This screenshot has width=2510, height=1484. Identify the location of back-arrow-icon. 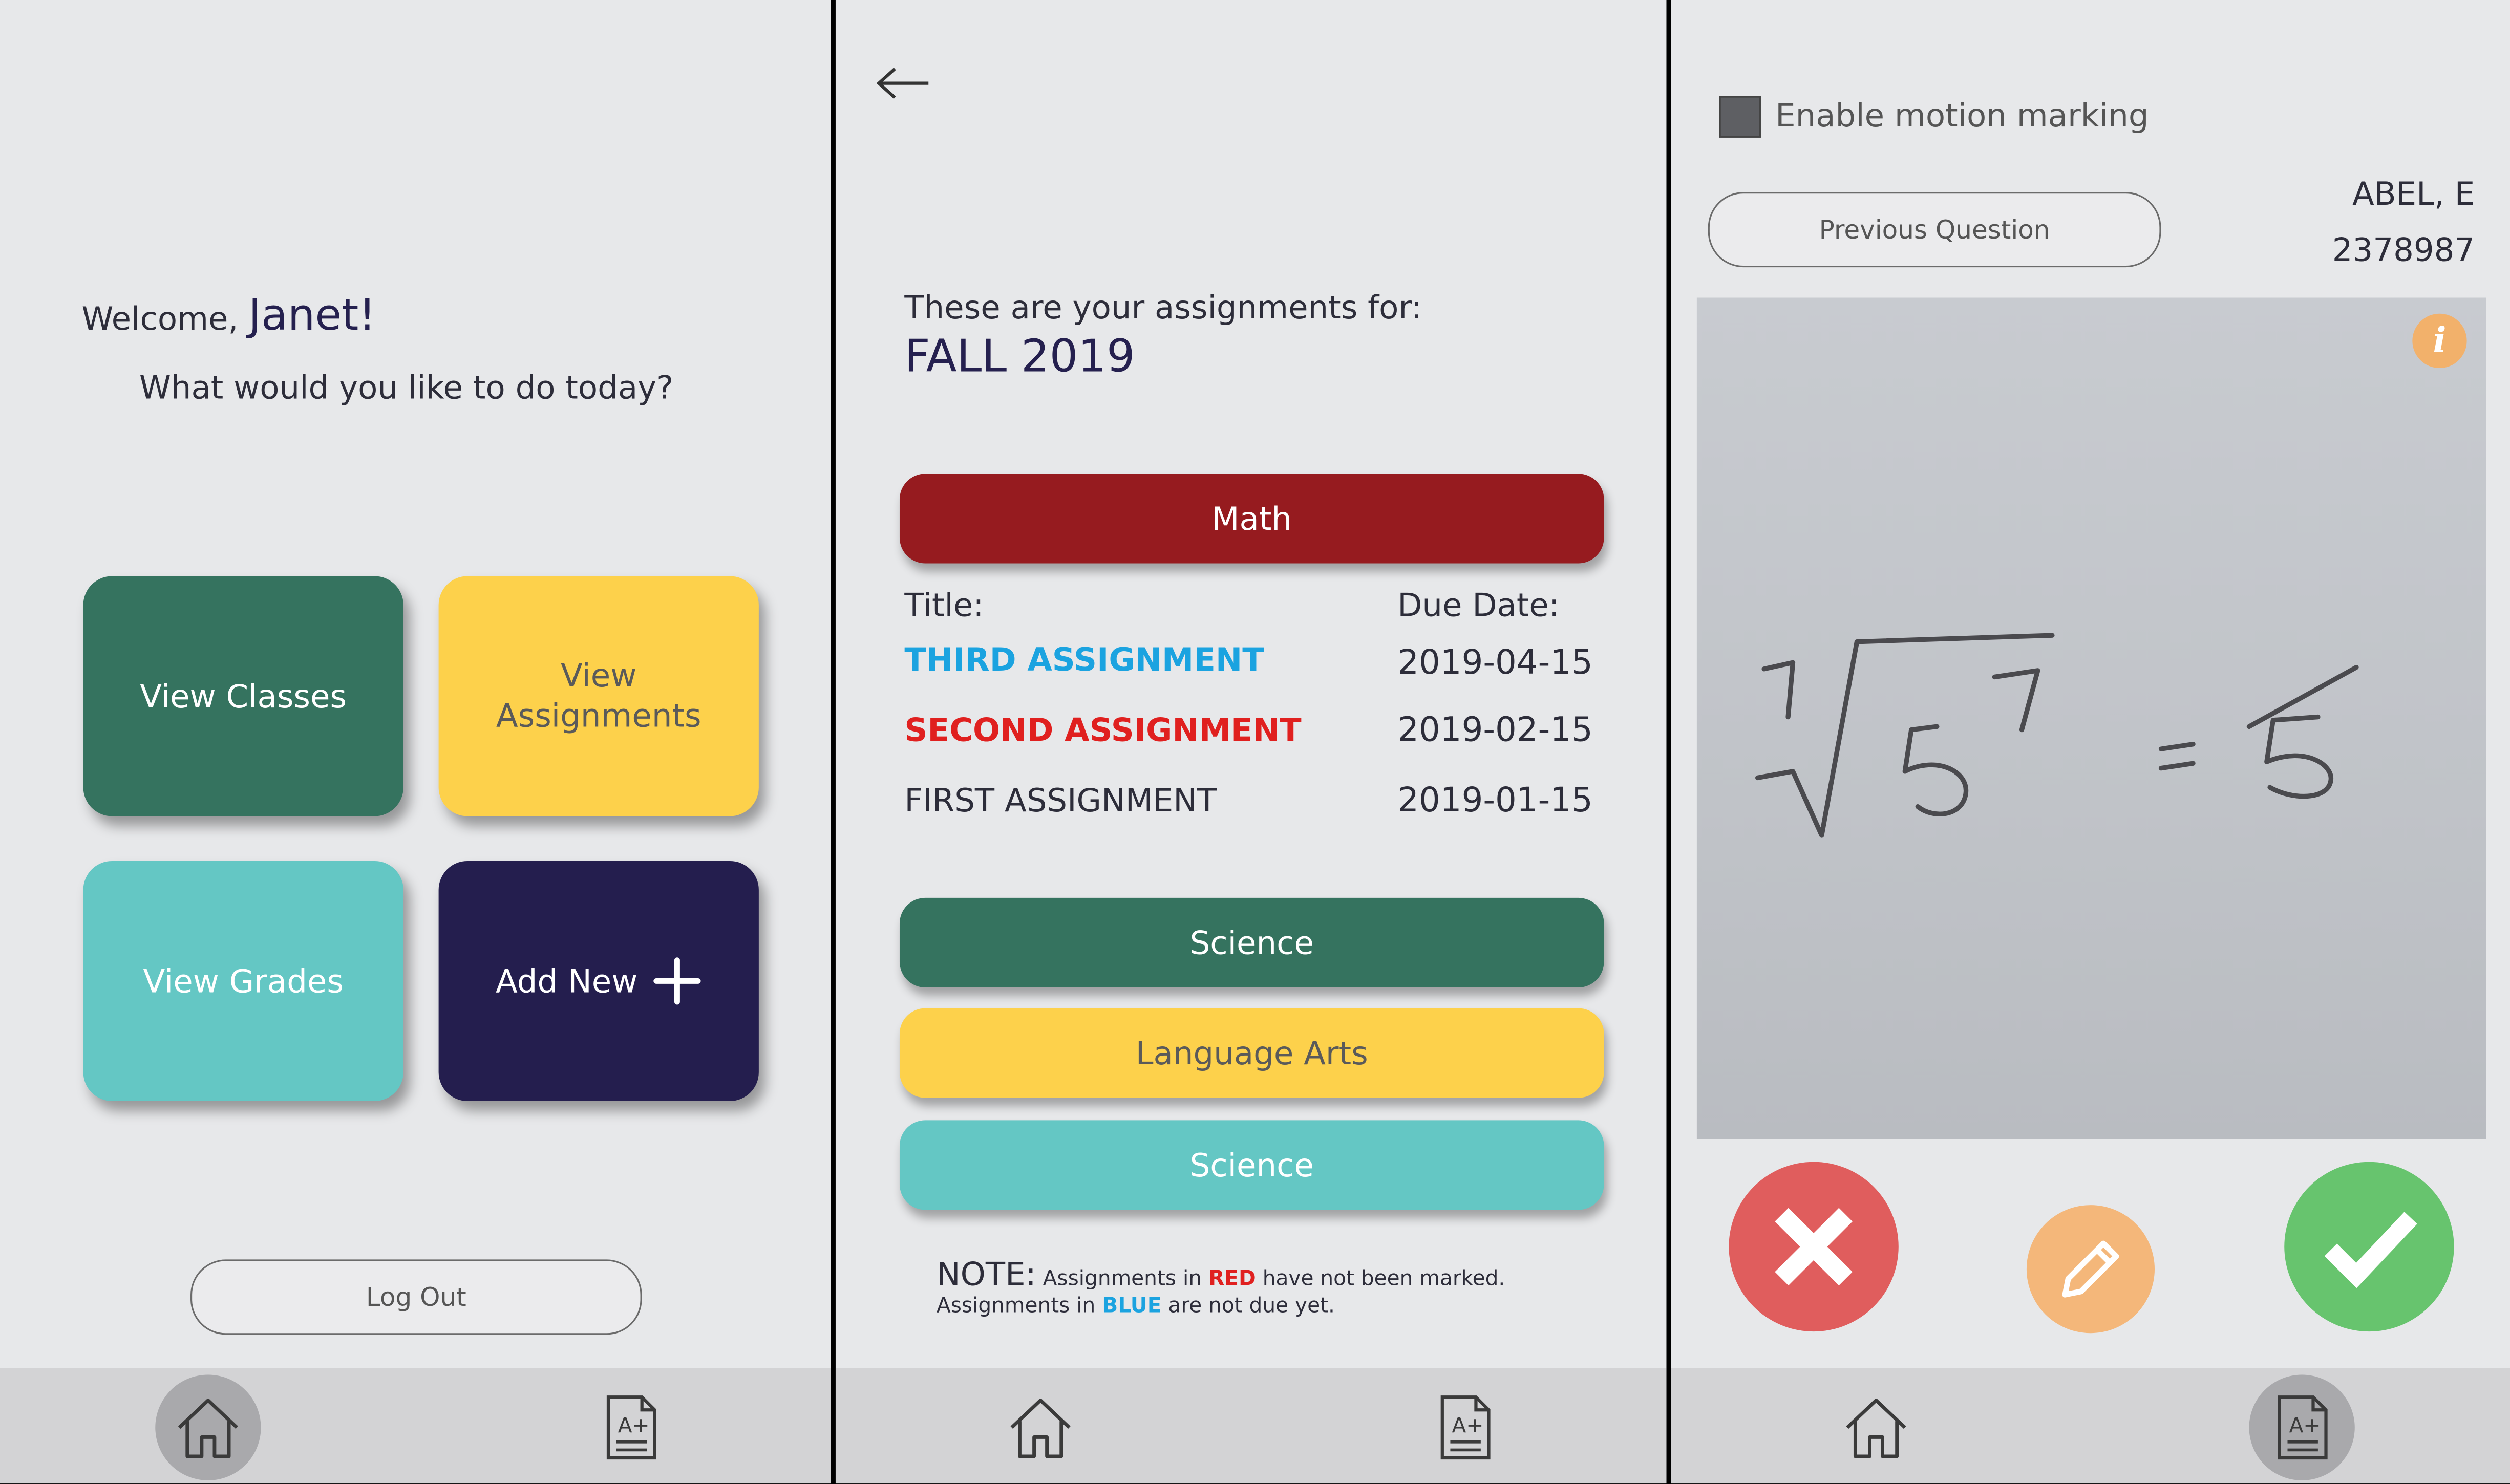
(903, 83).